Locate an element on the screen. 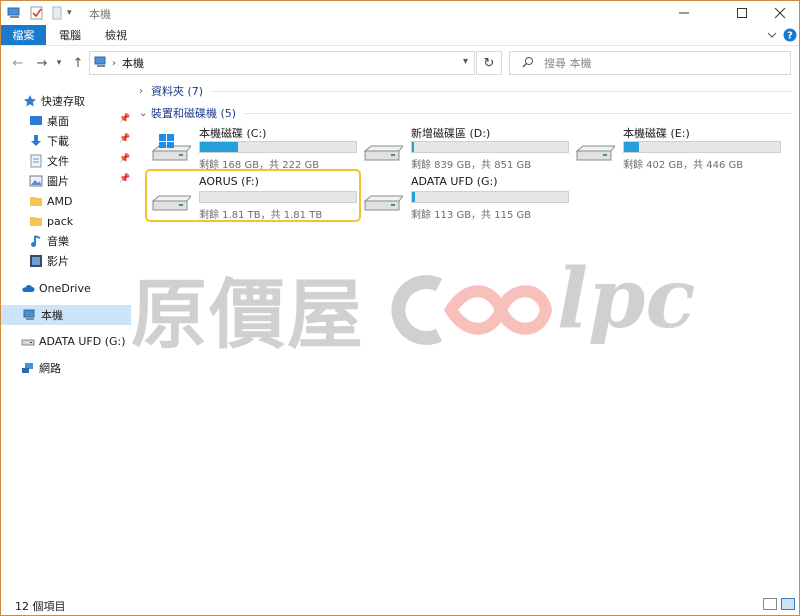 Image resolution: width=800 pixels, height=616 pixels. sidebar-item-label: pack is located at coordinates (60, 221).